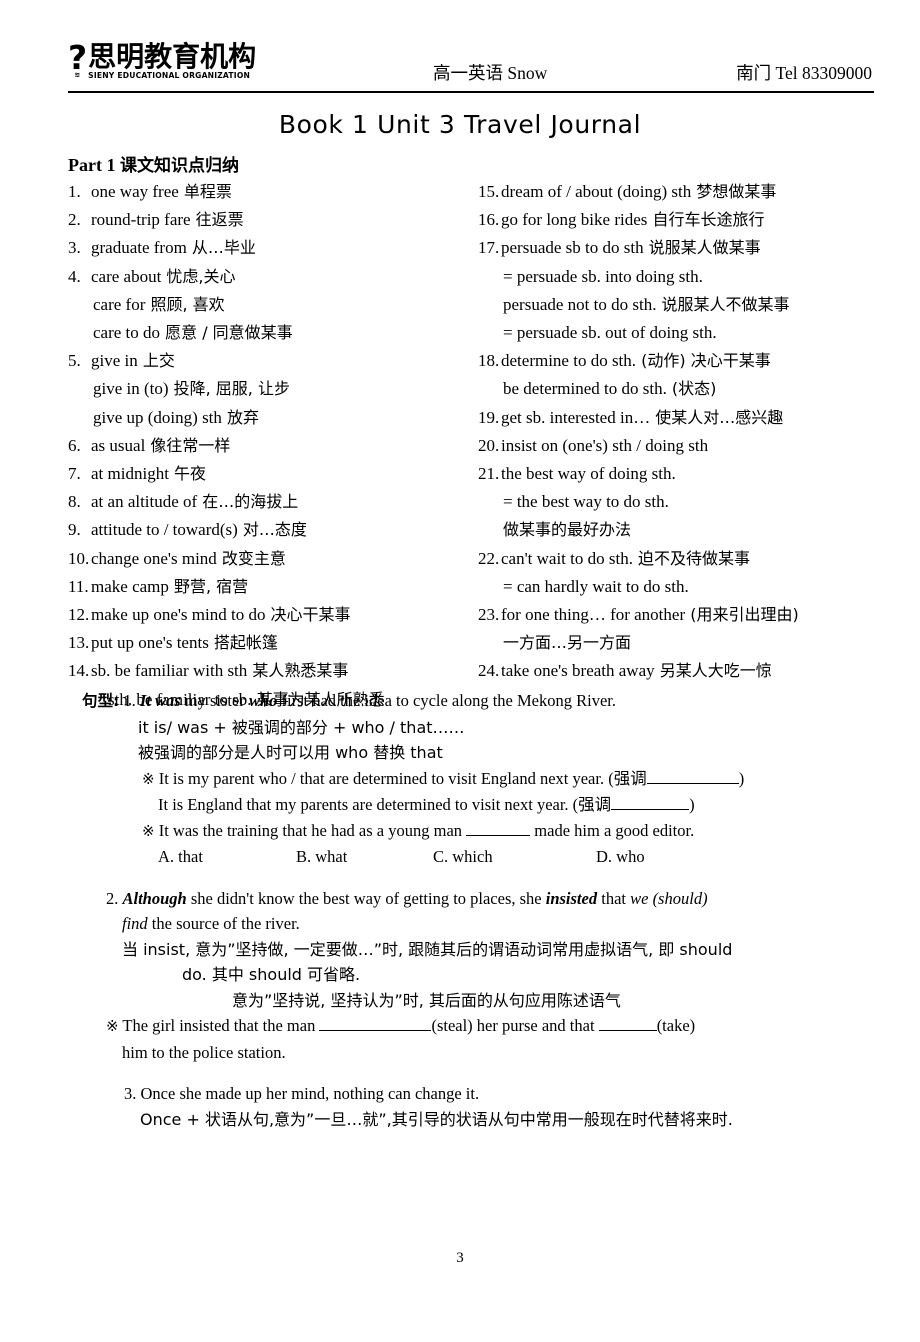 The height and width of the screenshot is (1342, 920). Describe the element at coordinates (74, 445) in the screenshot. I see `vocabulary-entry-number: 6.` at that location.